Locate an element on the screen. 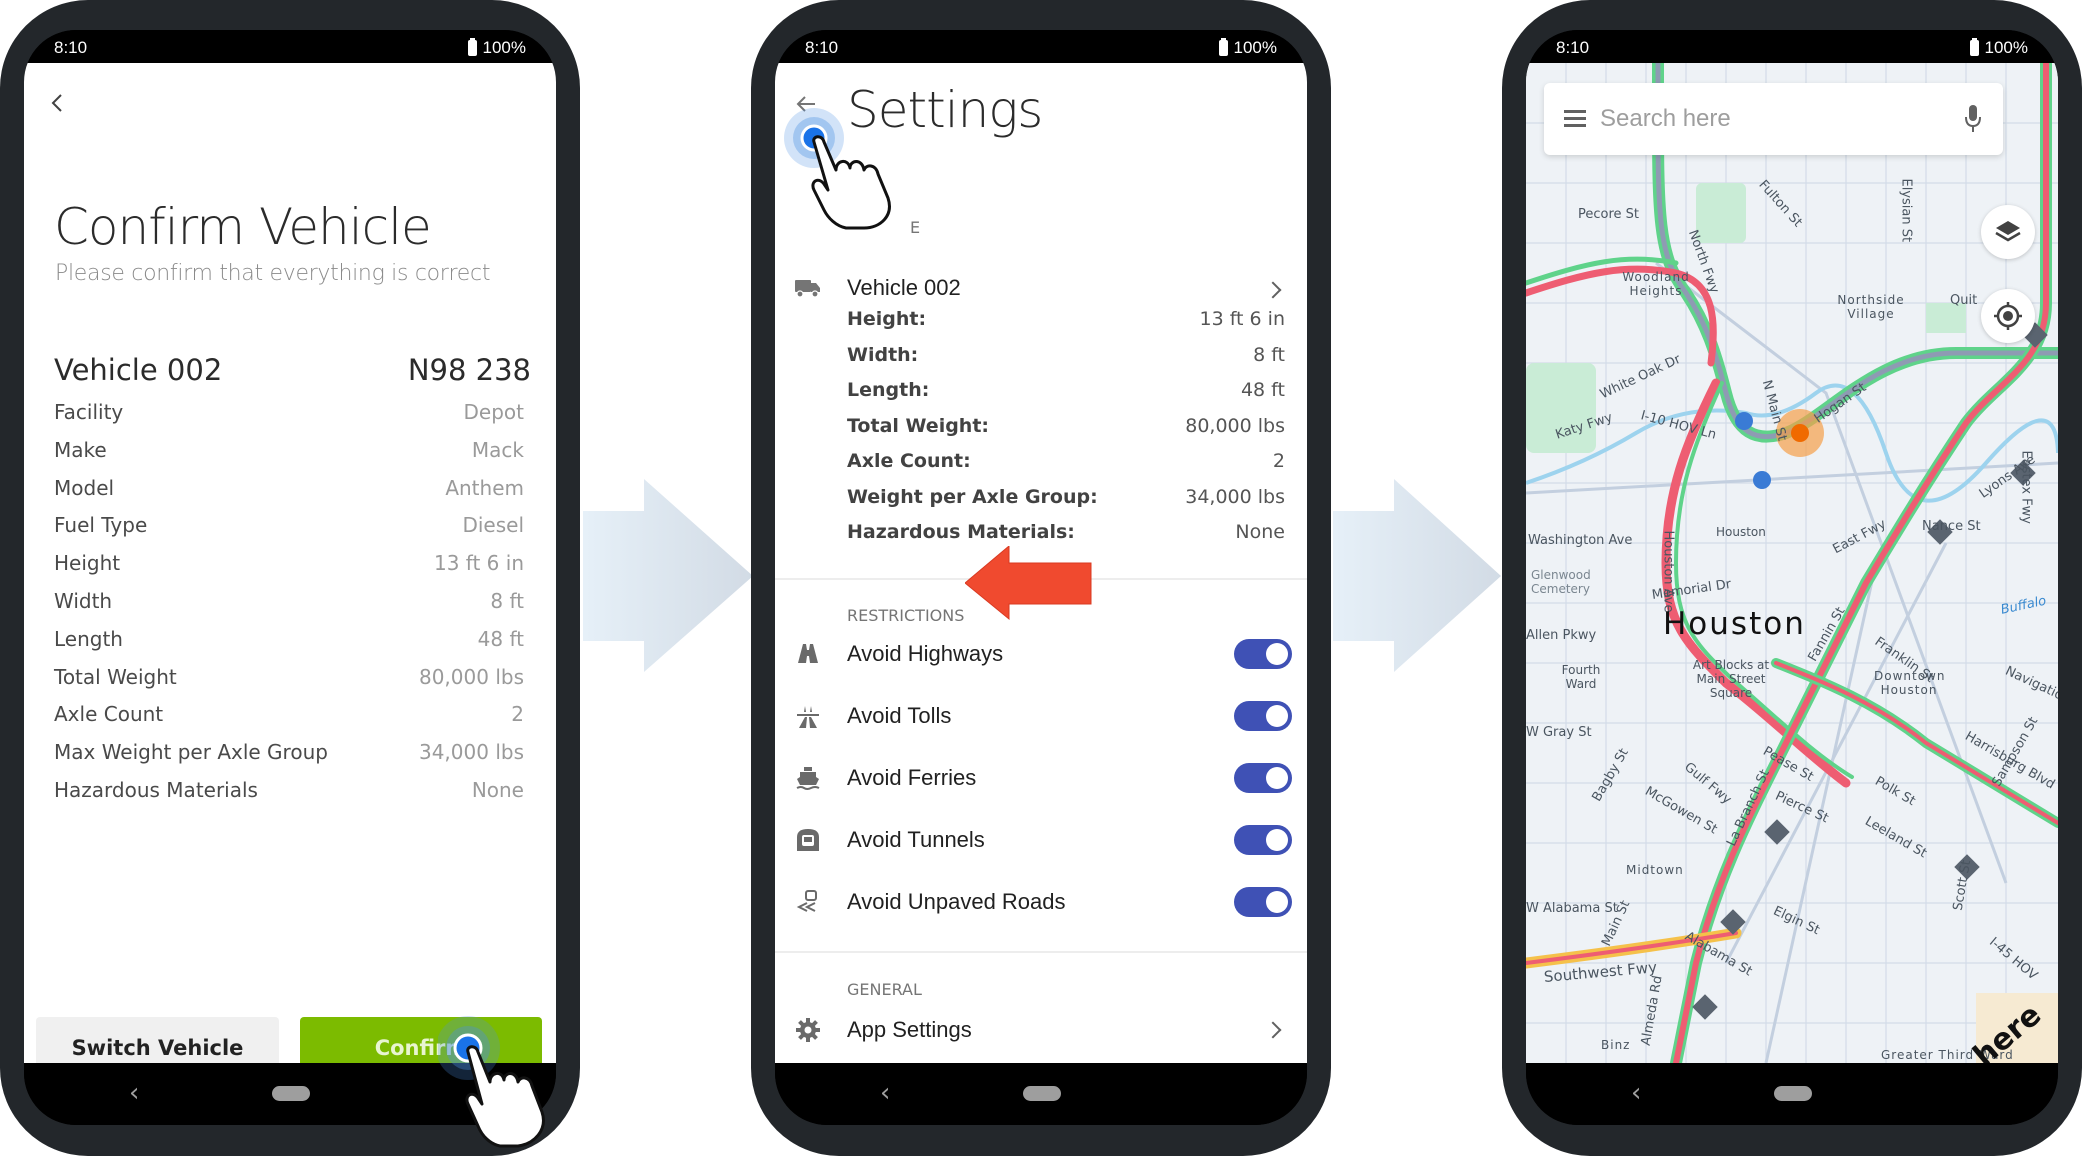 The height and width of the screenshot is (1156, 2082). toll-road-icon is located at coordinates (808, 717).